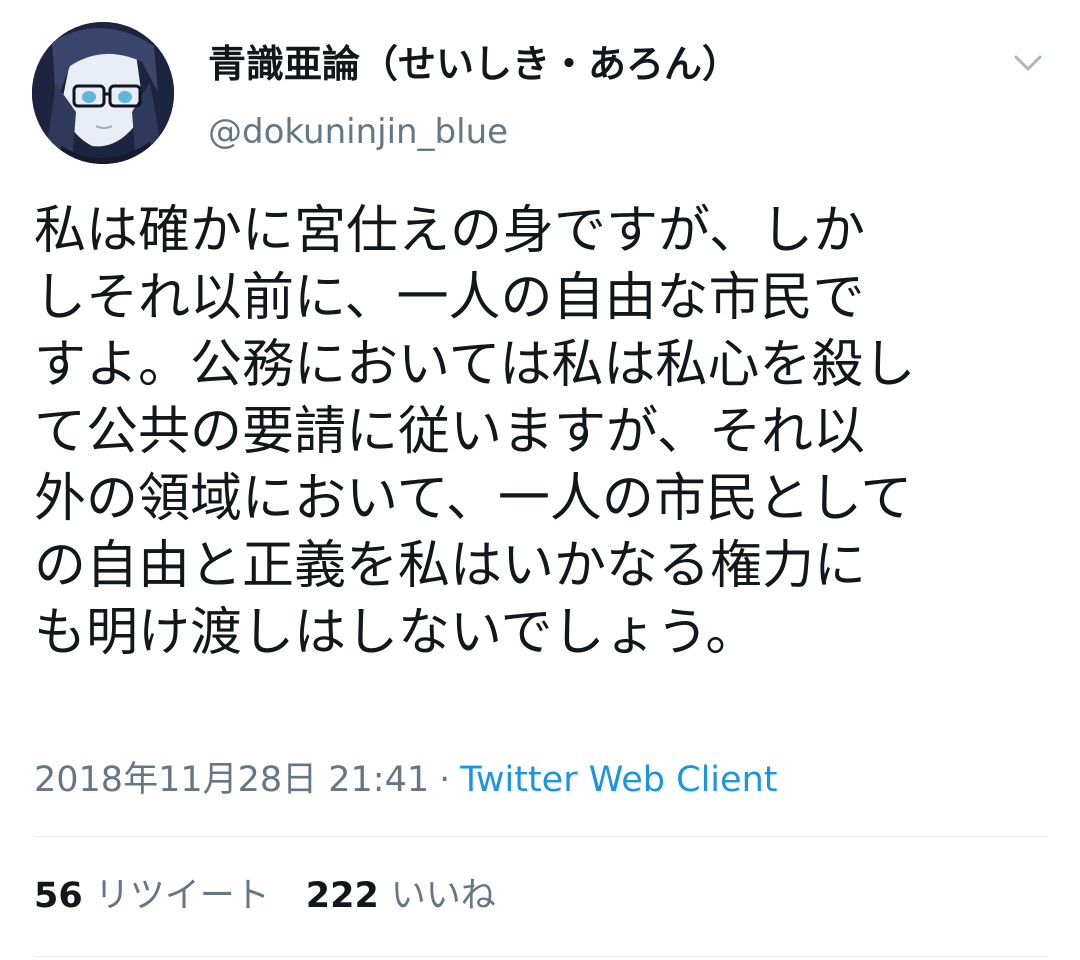  Describe the element at coordinates (342, 896) in the screenshot. I see `like-count: 222` at that location.